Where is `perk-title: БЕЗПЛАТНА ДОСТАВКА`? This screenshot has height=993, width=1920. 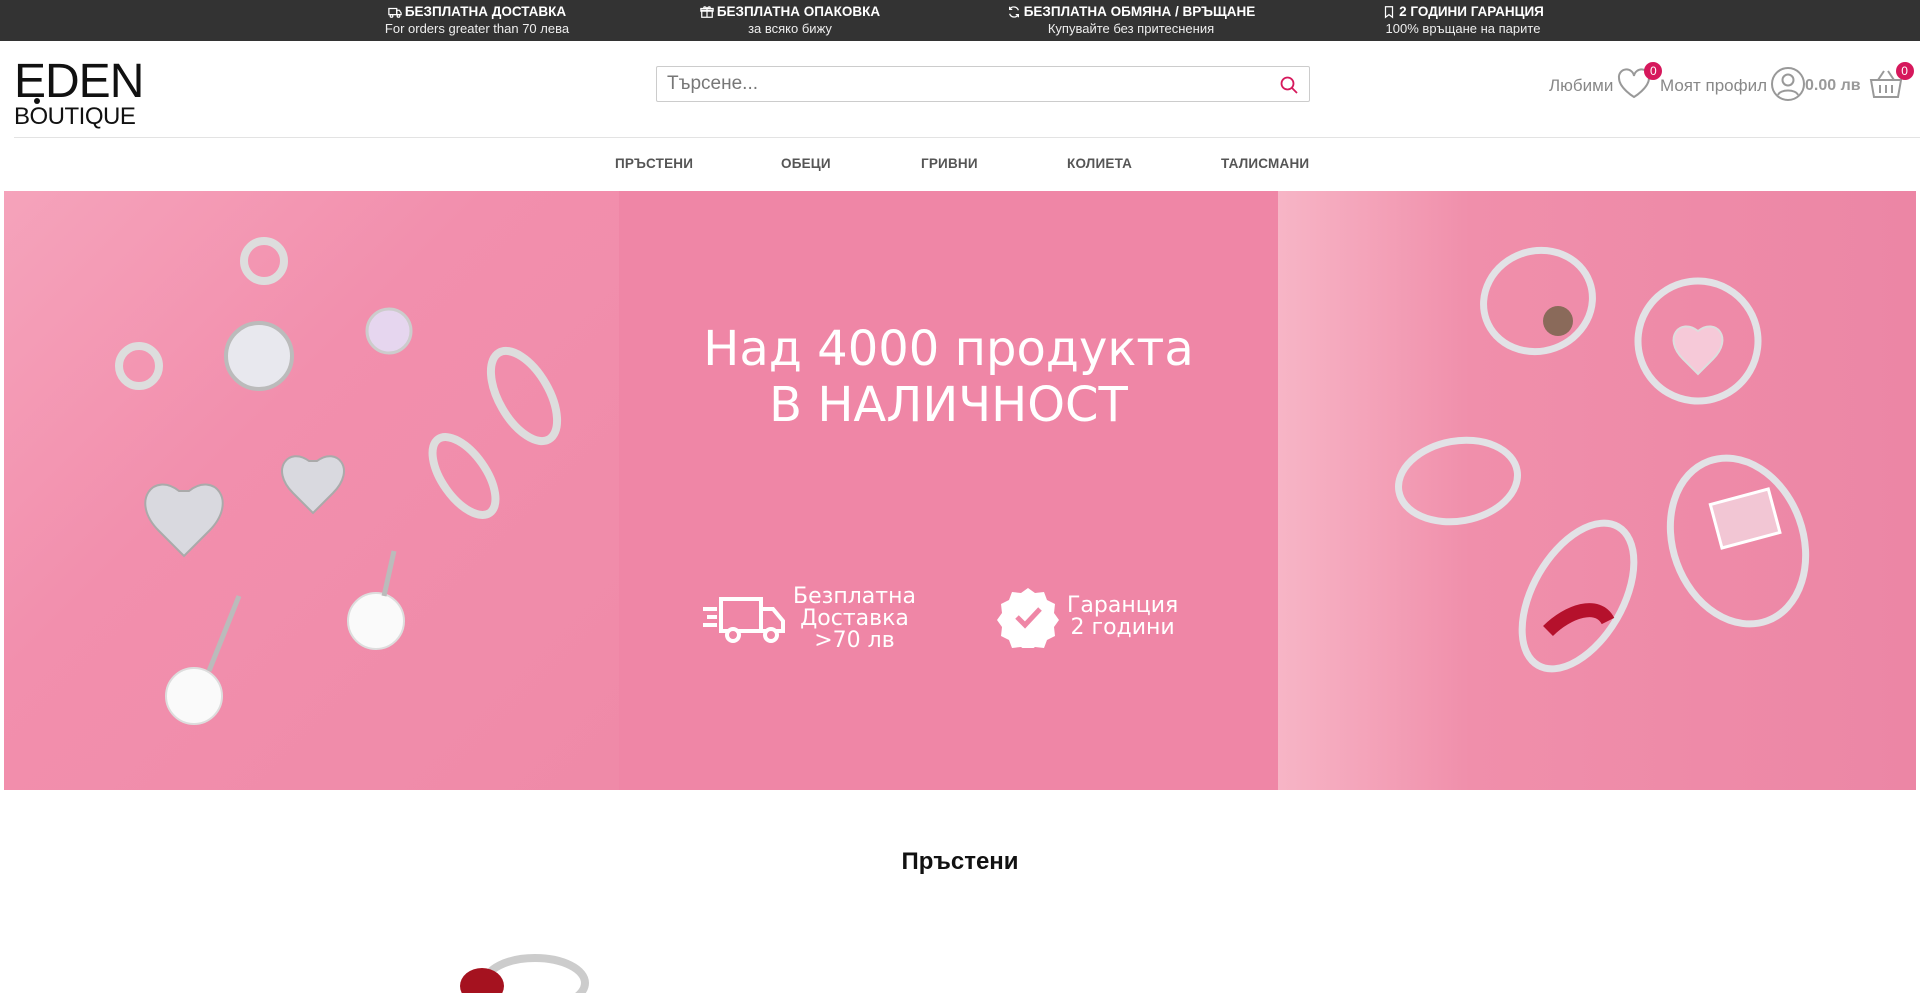 perk-title: БЕЗПЛАТНА ДОСТАВКА is located at coordinates (485, 11).